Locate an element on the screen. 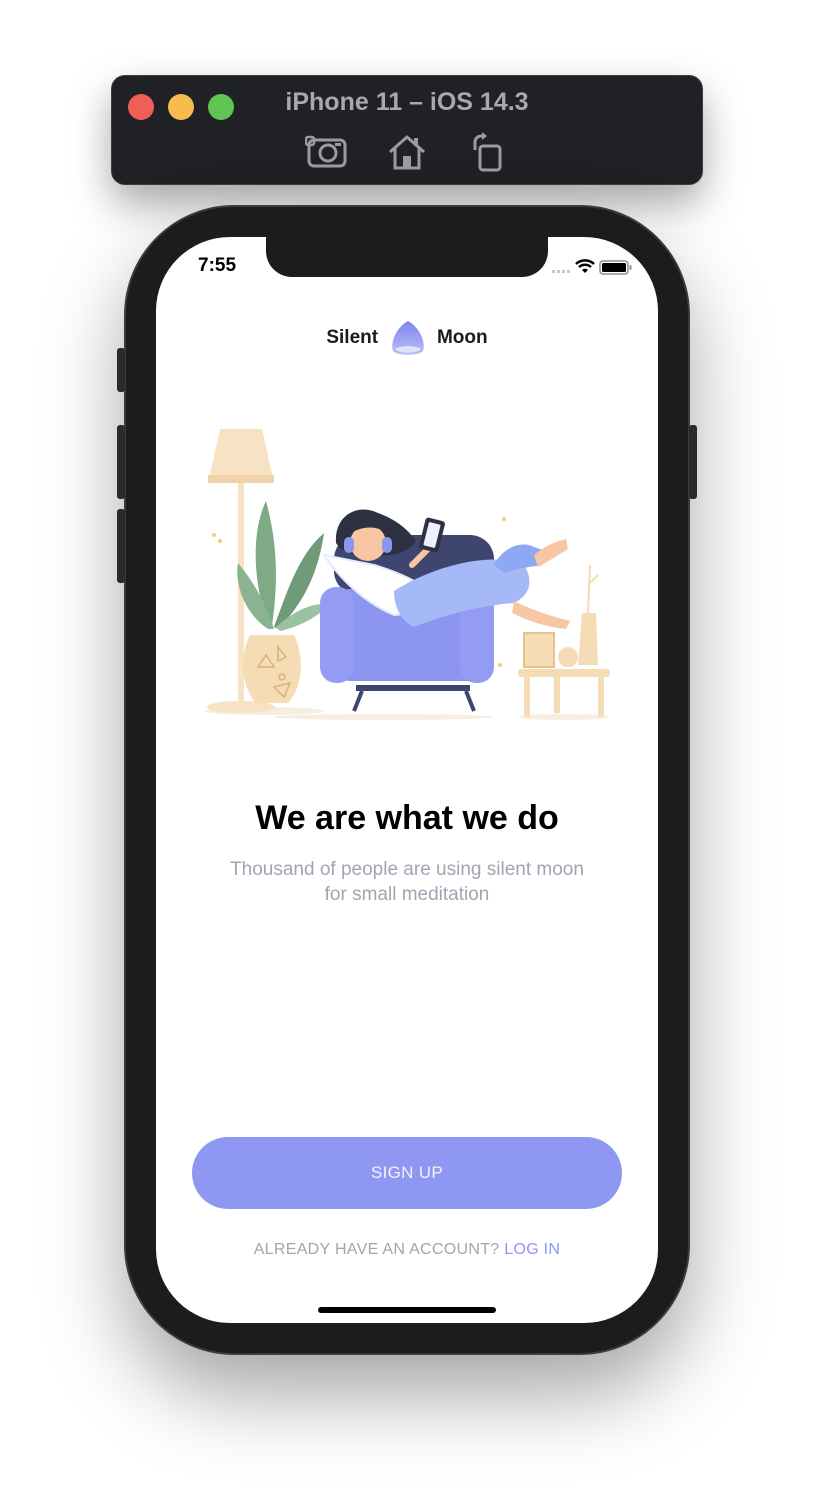 This screenshot has height=1504, width=814. login-prompt-row: ALREADY HAVE AN ACCOUNT? LOG IN is located at coordinates (407, 1250).